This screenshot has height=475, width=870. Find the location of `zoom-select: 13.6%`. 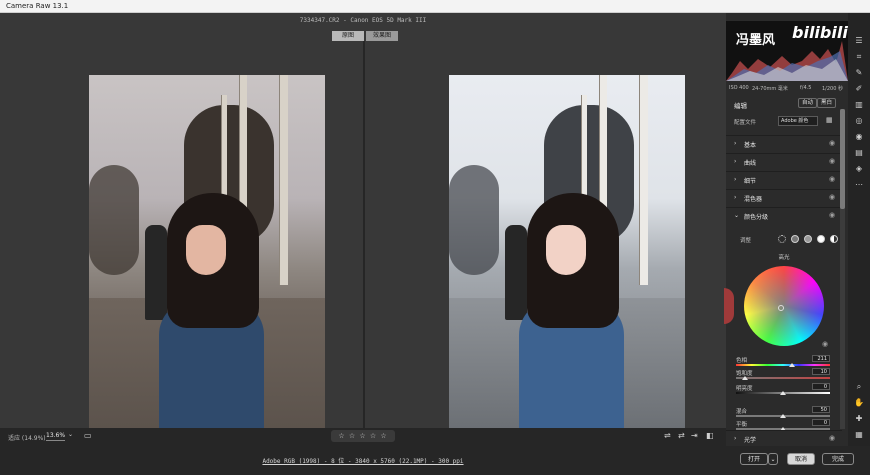

zoom-select: 13.6% is located at coordinates (56, 436).